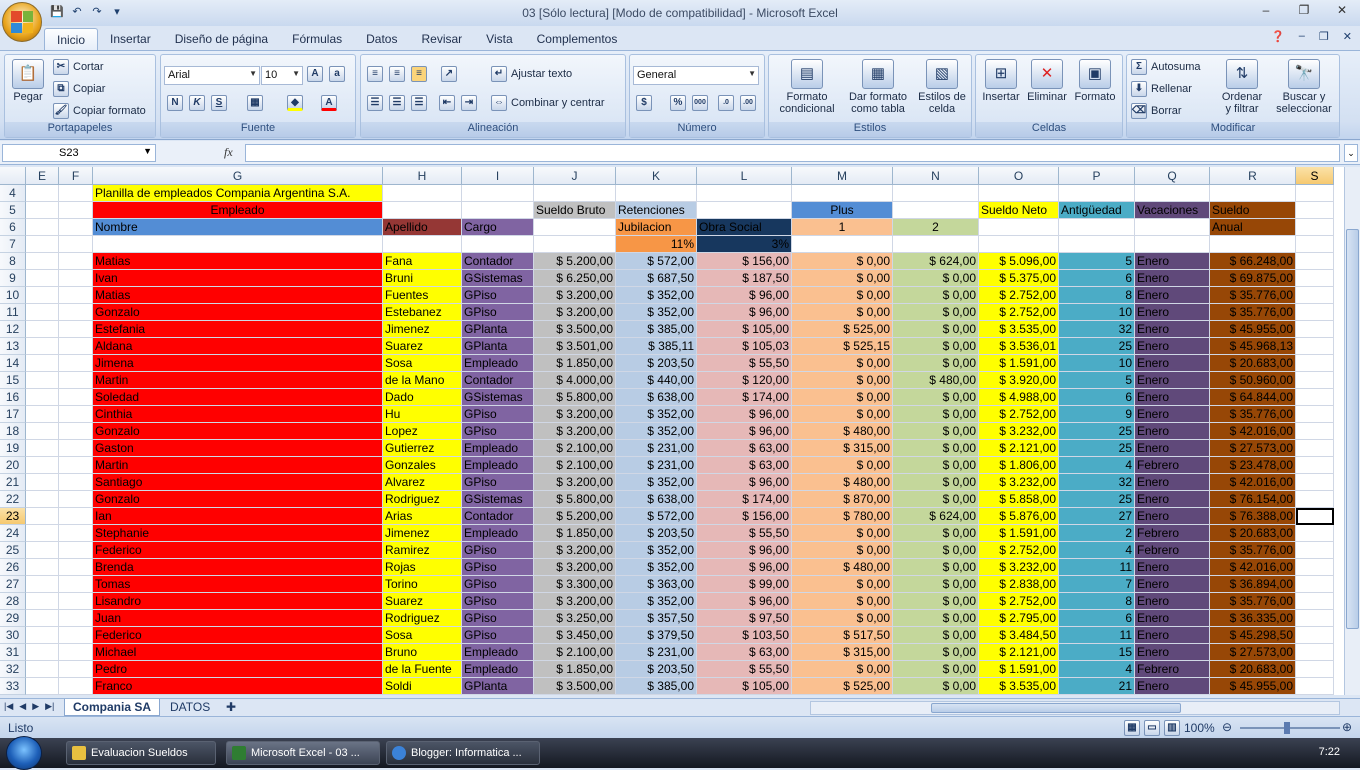 The image size is (1360, 770). Describe the element at coordinates (13, 448) in the screenshot. I see `row-header: 19` at that location.